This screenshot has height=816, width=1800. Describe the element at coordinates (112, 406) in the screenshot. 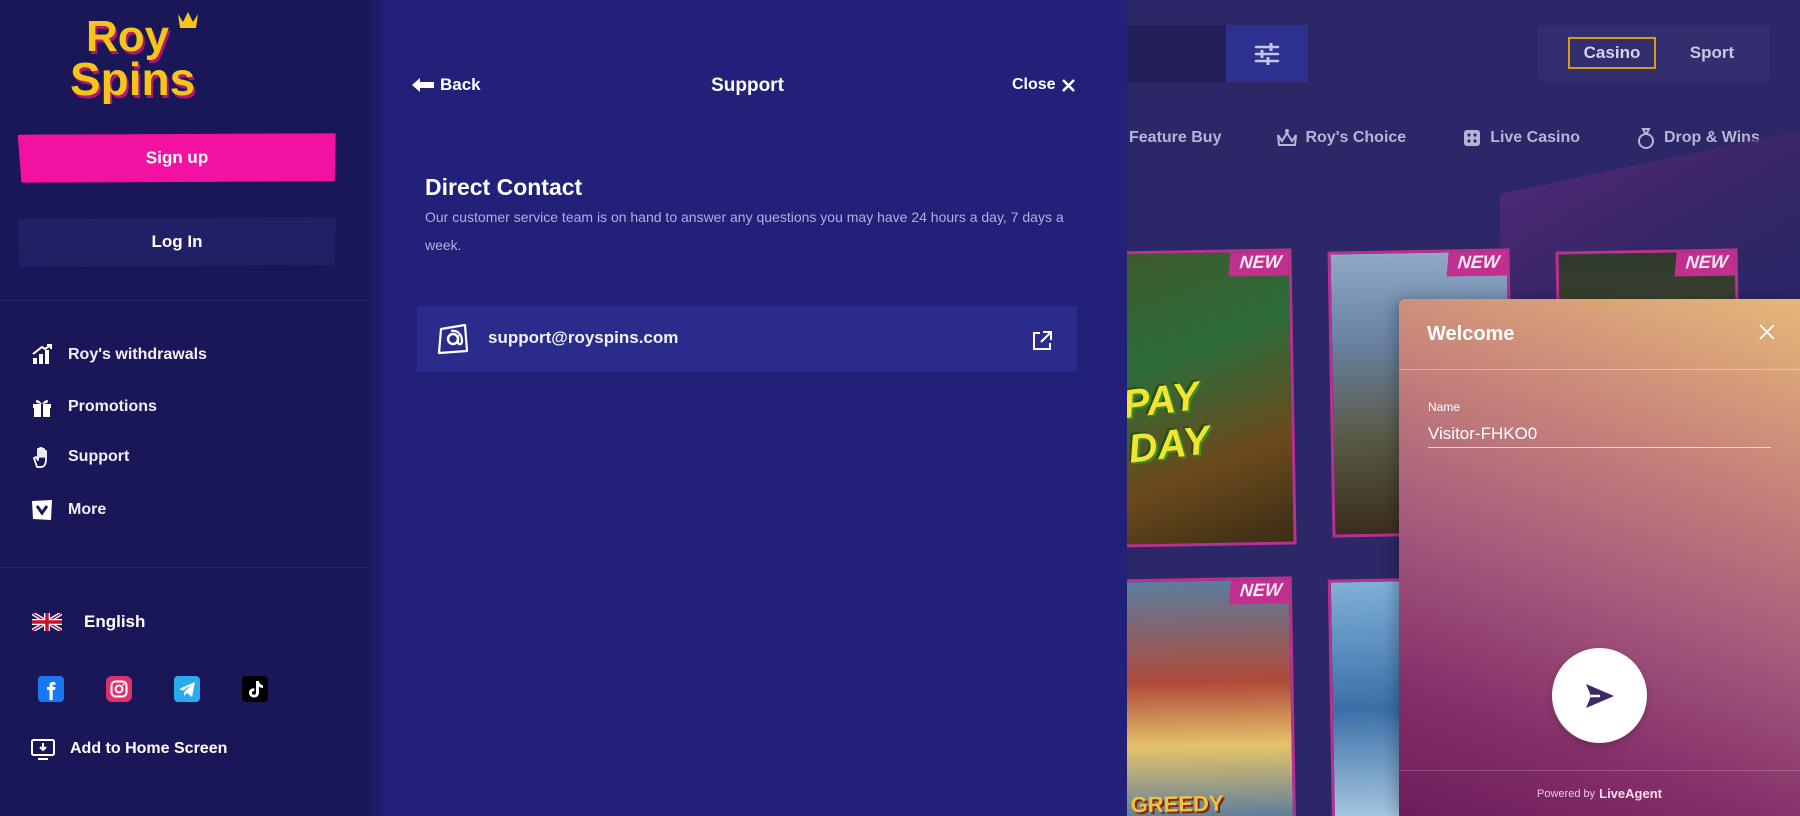

I see `nav-label: Promotions` at that location.